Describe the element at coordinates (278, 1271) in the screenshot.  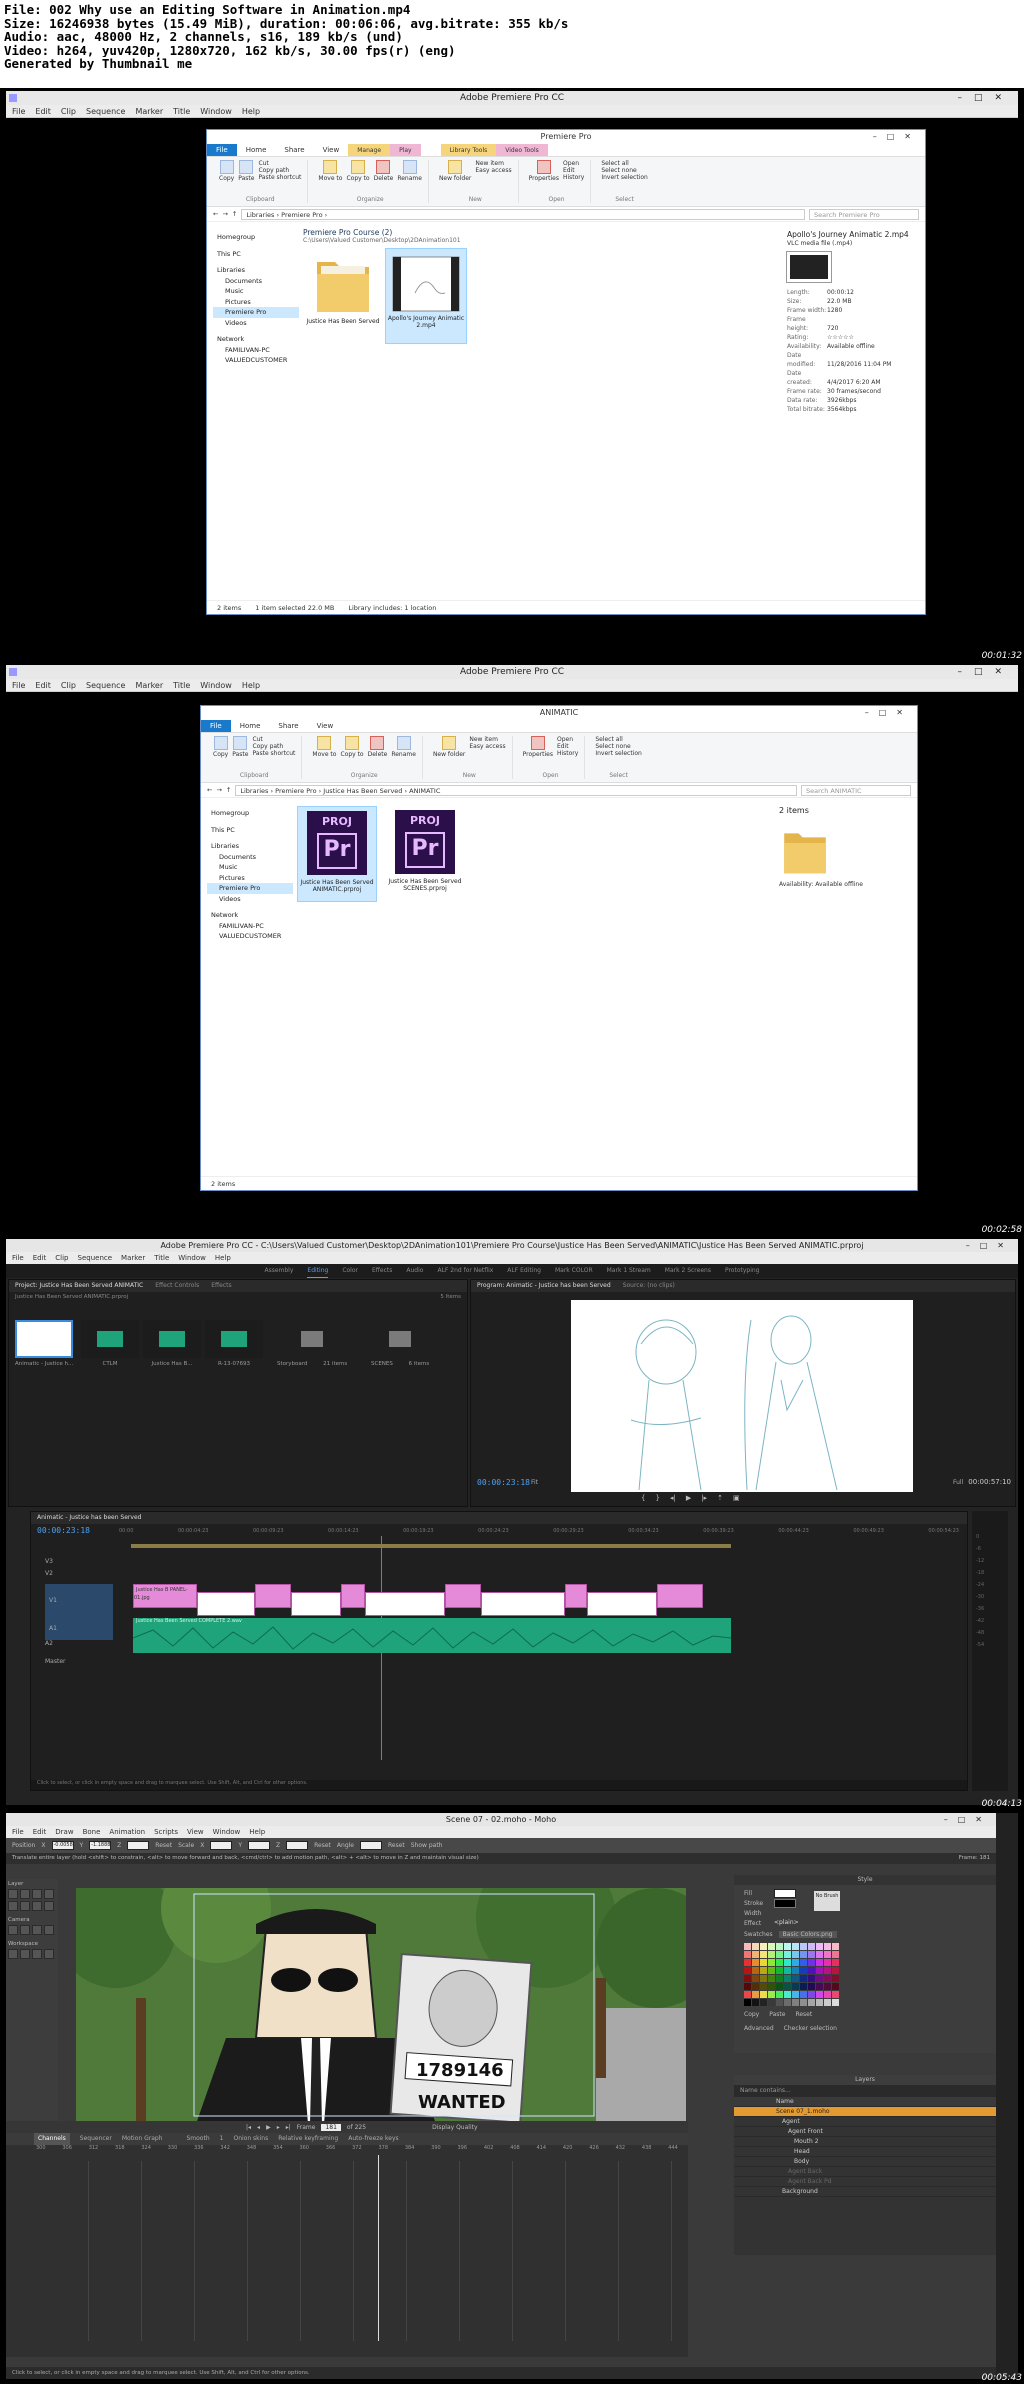
I see `ws-assembly: Assembly` at that location.